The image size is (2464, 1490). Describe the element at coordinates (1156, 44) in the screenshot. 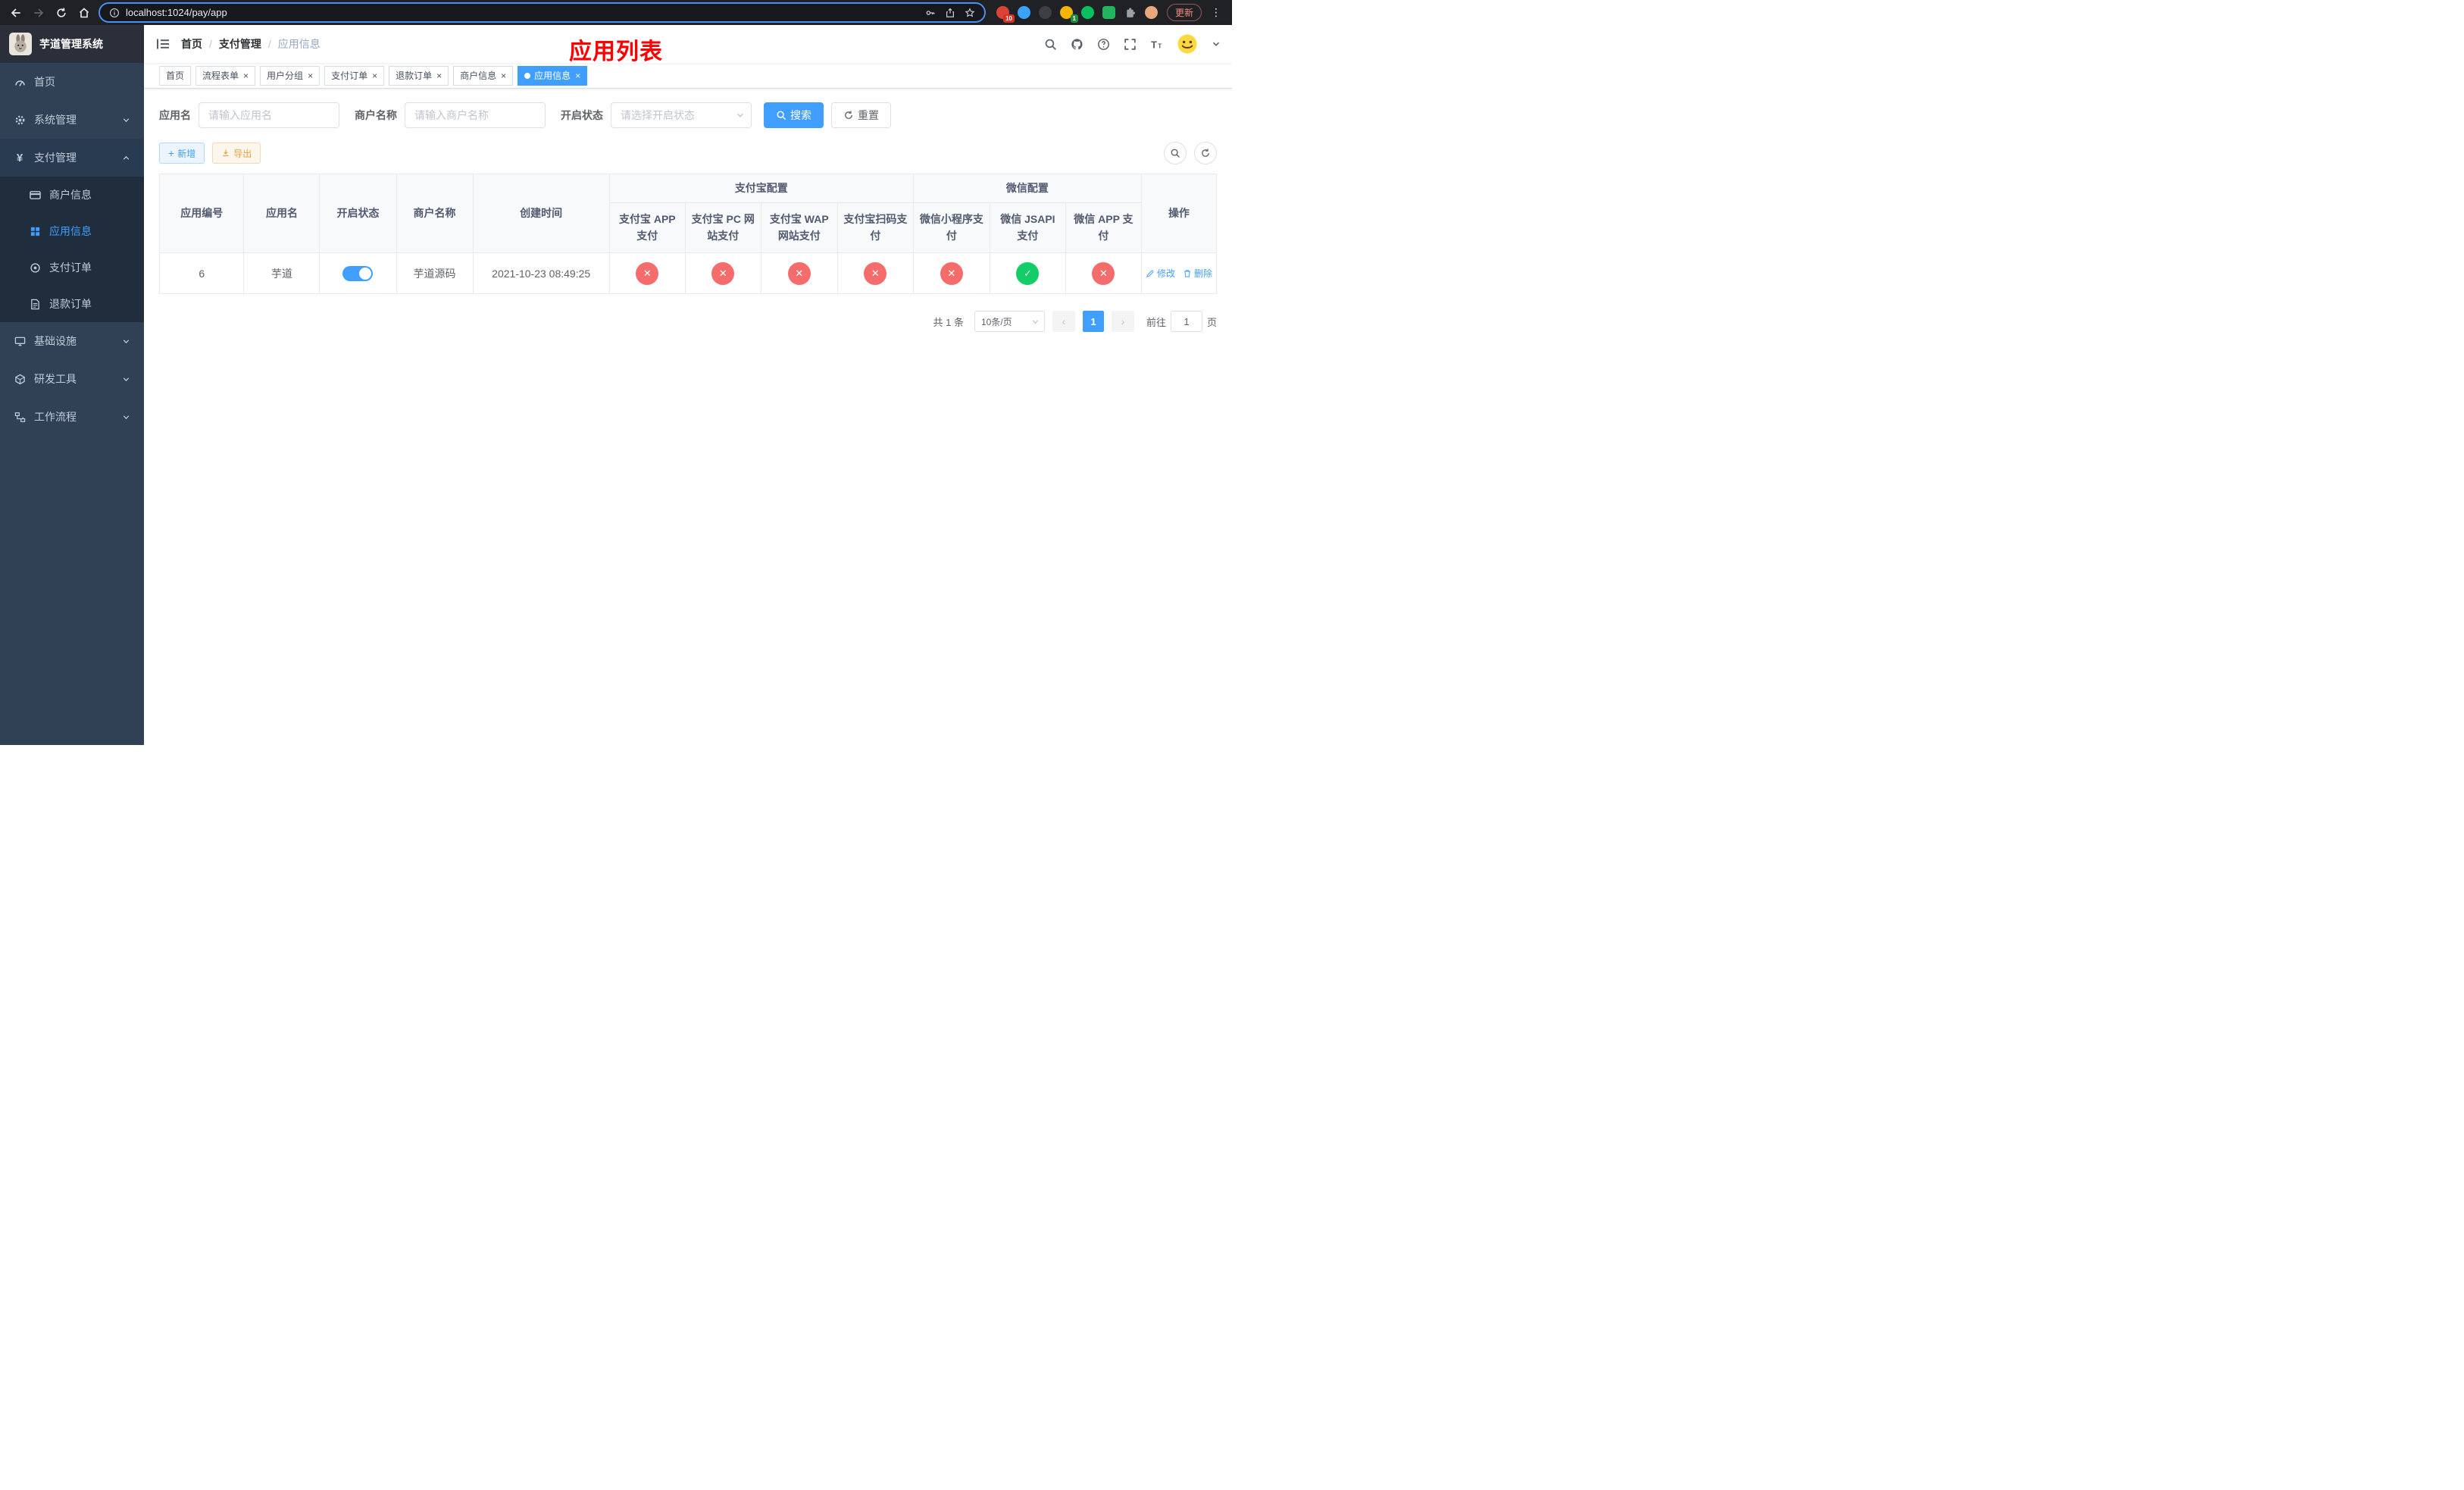

I see `font-size-icon: TT` at that location.